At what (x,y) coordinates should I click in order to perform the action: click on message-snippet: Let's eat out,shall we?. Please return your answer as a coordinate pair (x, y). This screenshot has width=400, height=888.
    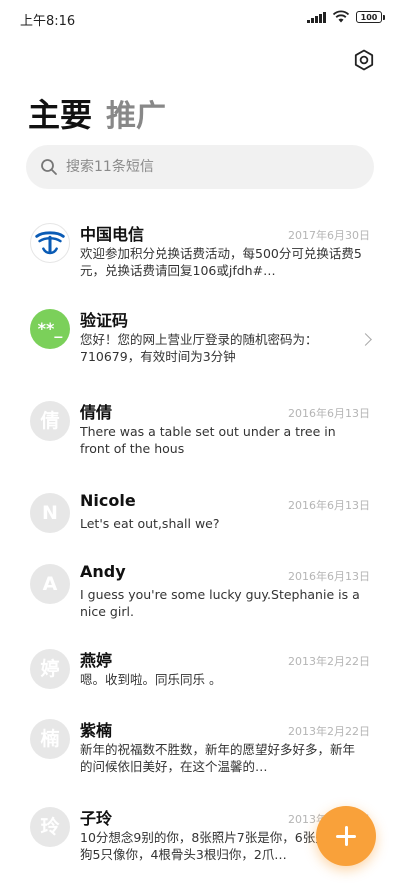
    Looking at the image, I should click on (150, 523).